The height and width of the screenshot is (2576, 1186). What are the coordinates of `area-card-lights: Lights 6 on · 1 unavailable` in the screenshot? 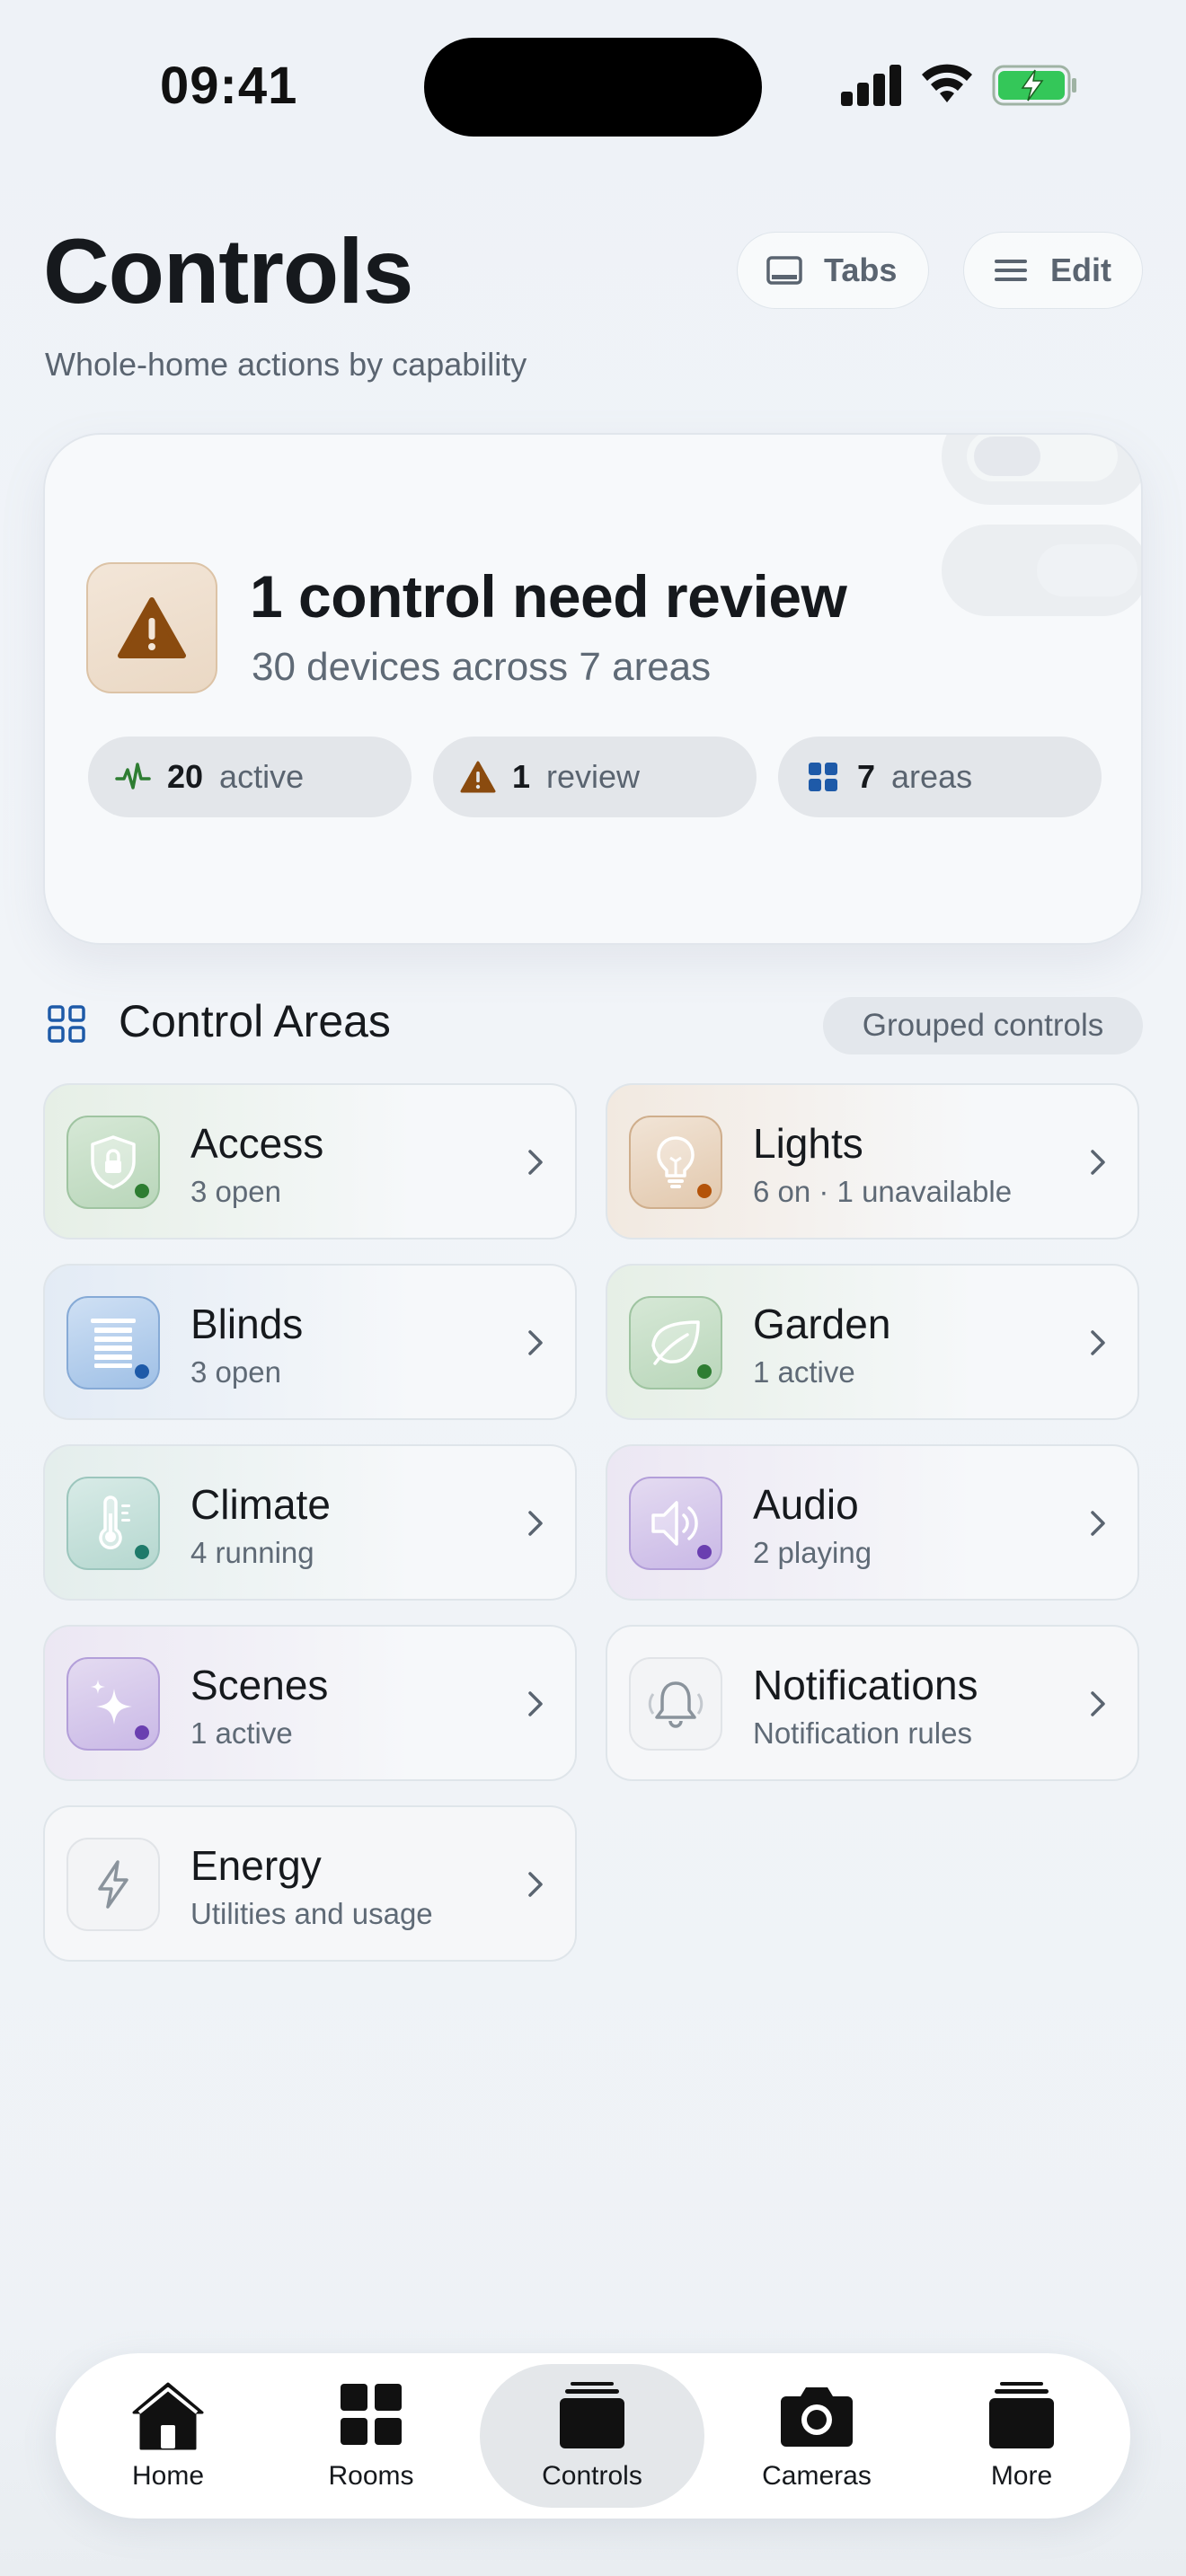 It's located at (872, 1161).